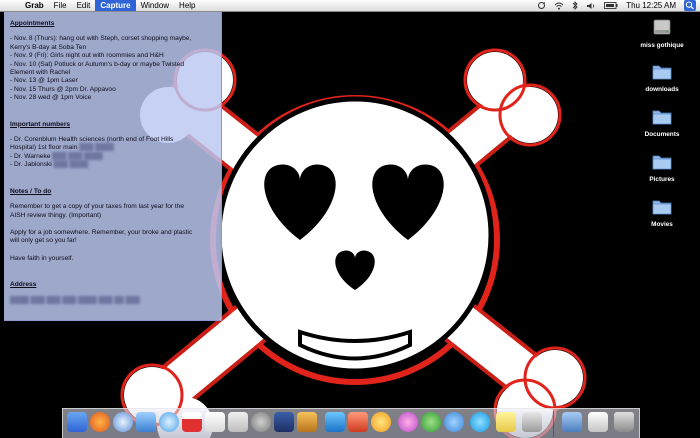 The image size is (700, 438). What do you see at coordinates (77, 422) in the screenshot?
I see `finder-icon` at bounding box center [77, 422].